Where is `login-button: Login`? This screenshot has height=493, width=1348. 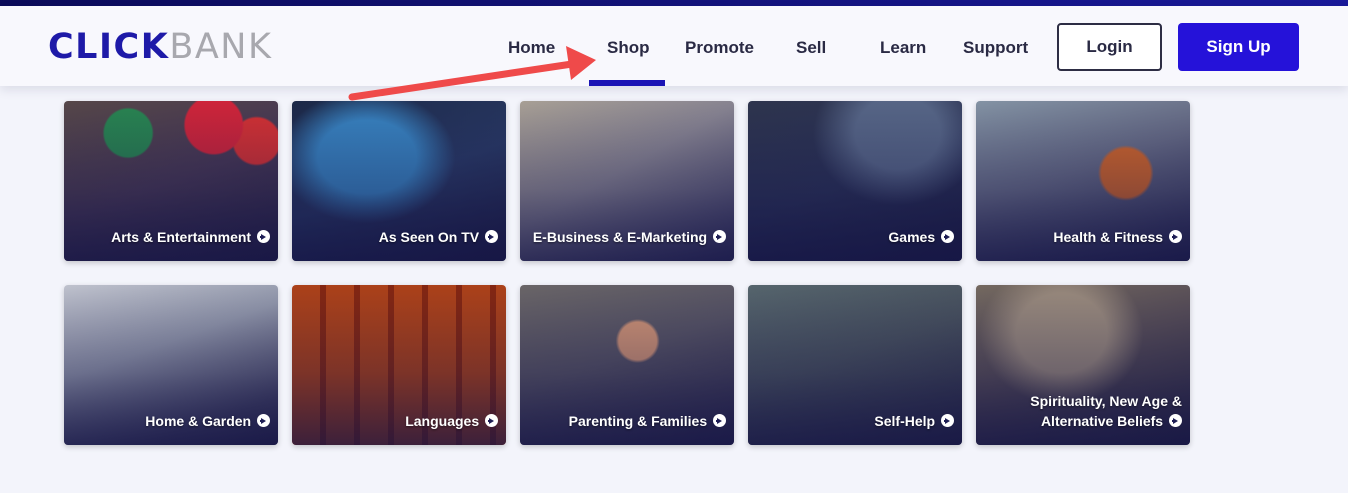 login-button: Login is located at coordinates (1109, 47).